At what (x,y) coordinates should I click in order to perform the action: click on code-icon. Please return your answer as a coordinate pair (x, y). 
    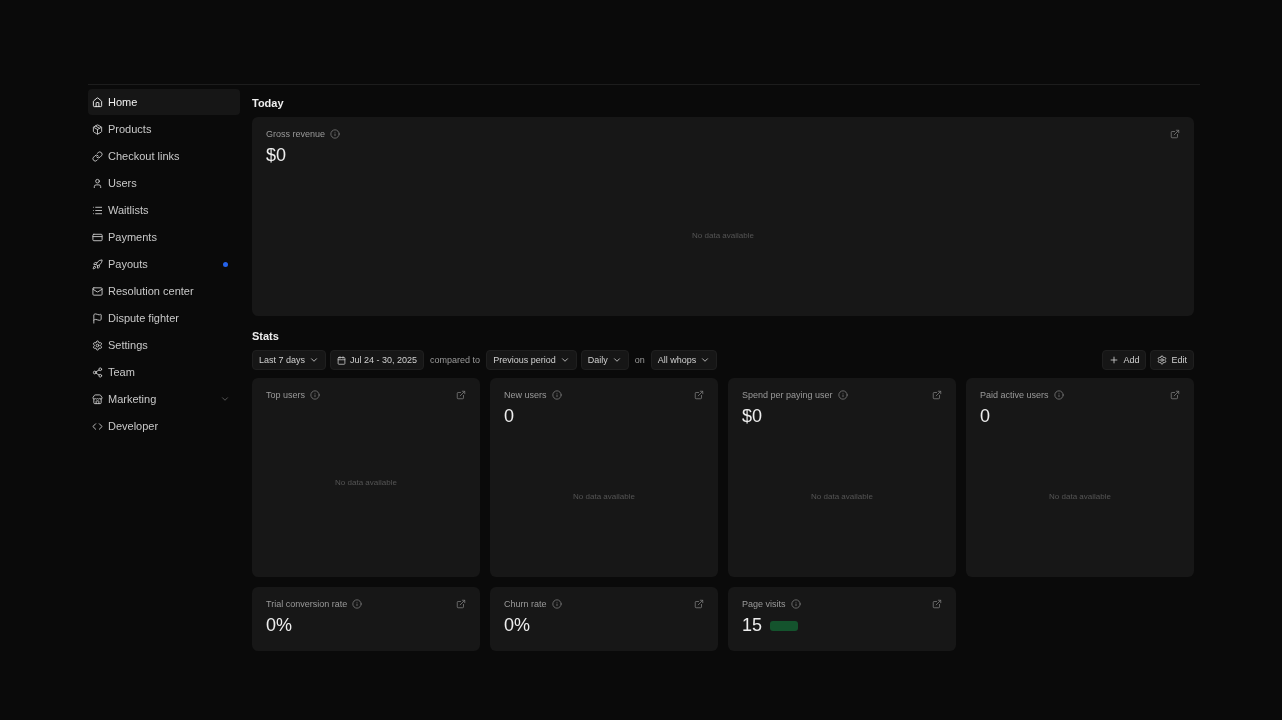
    Looking at the image, I should click on (97, 426).